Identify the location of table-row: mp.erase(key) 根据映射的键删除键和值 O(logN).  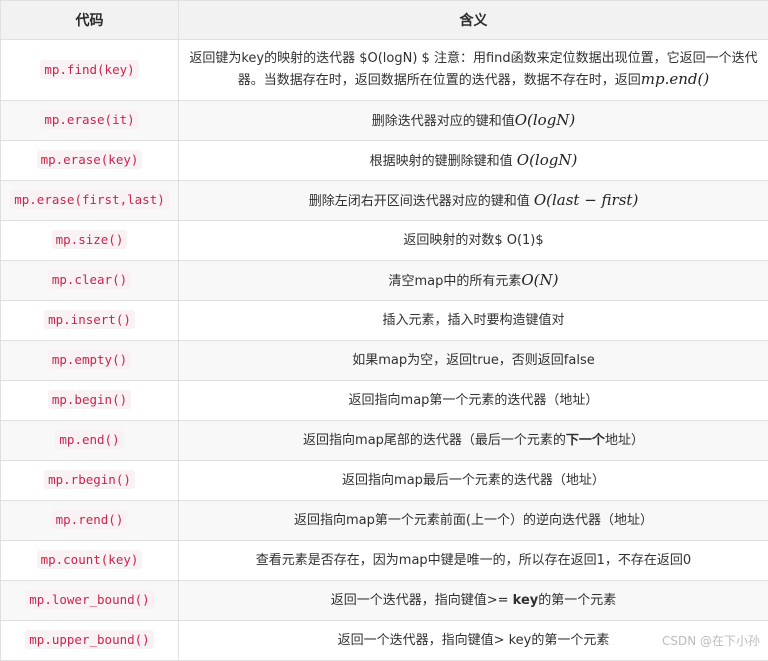
(384, 160).